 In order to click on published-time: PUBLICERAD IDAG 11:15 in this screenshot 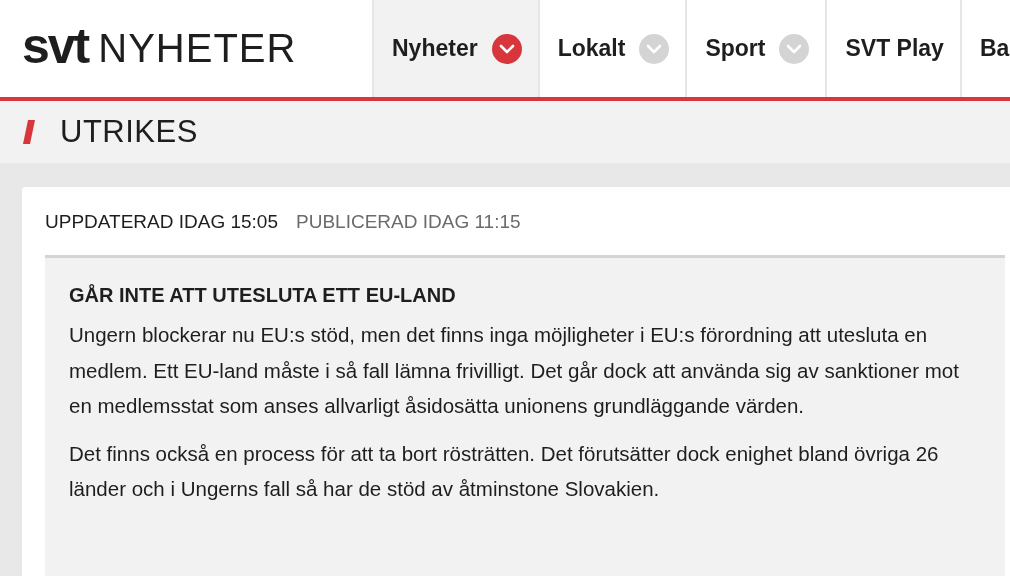, I will do `click(408, 222)`.